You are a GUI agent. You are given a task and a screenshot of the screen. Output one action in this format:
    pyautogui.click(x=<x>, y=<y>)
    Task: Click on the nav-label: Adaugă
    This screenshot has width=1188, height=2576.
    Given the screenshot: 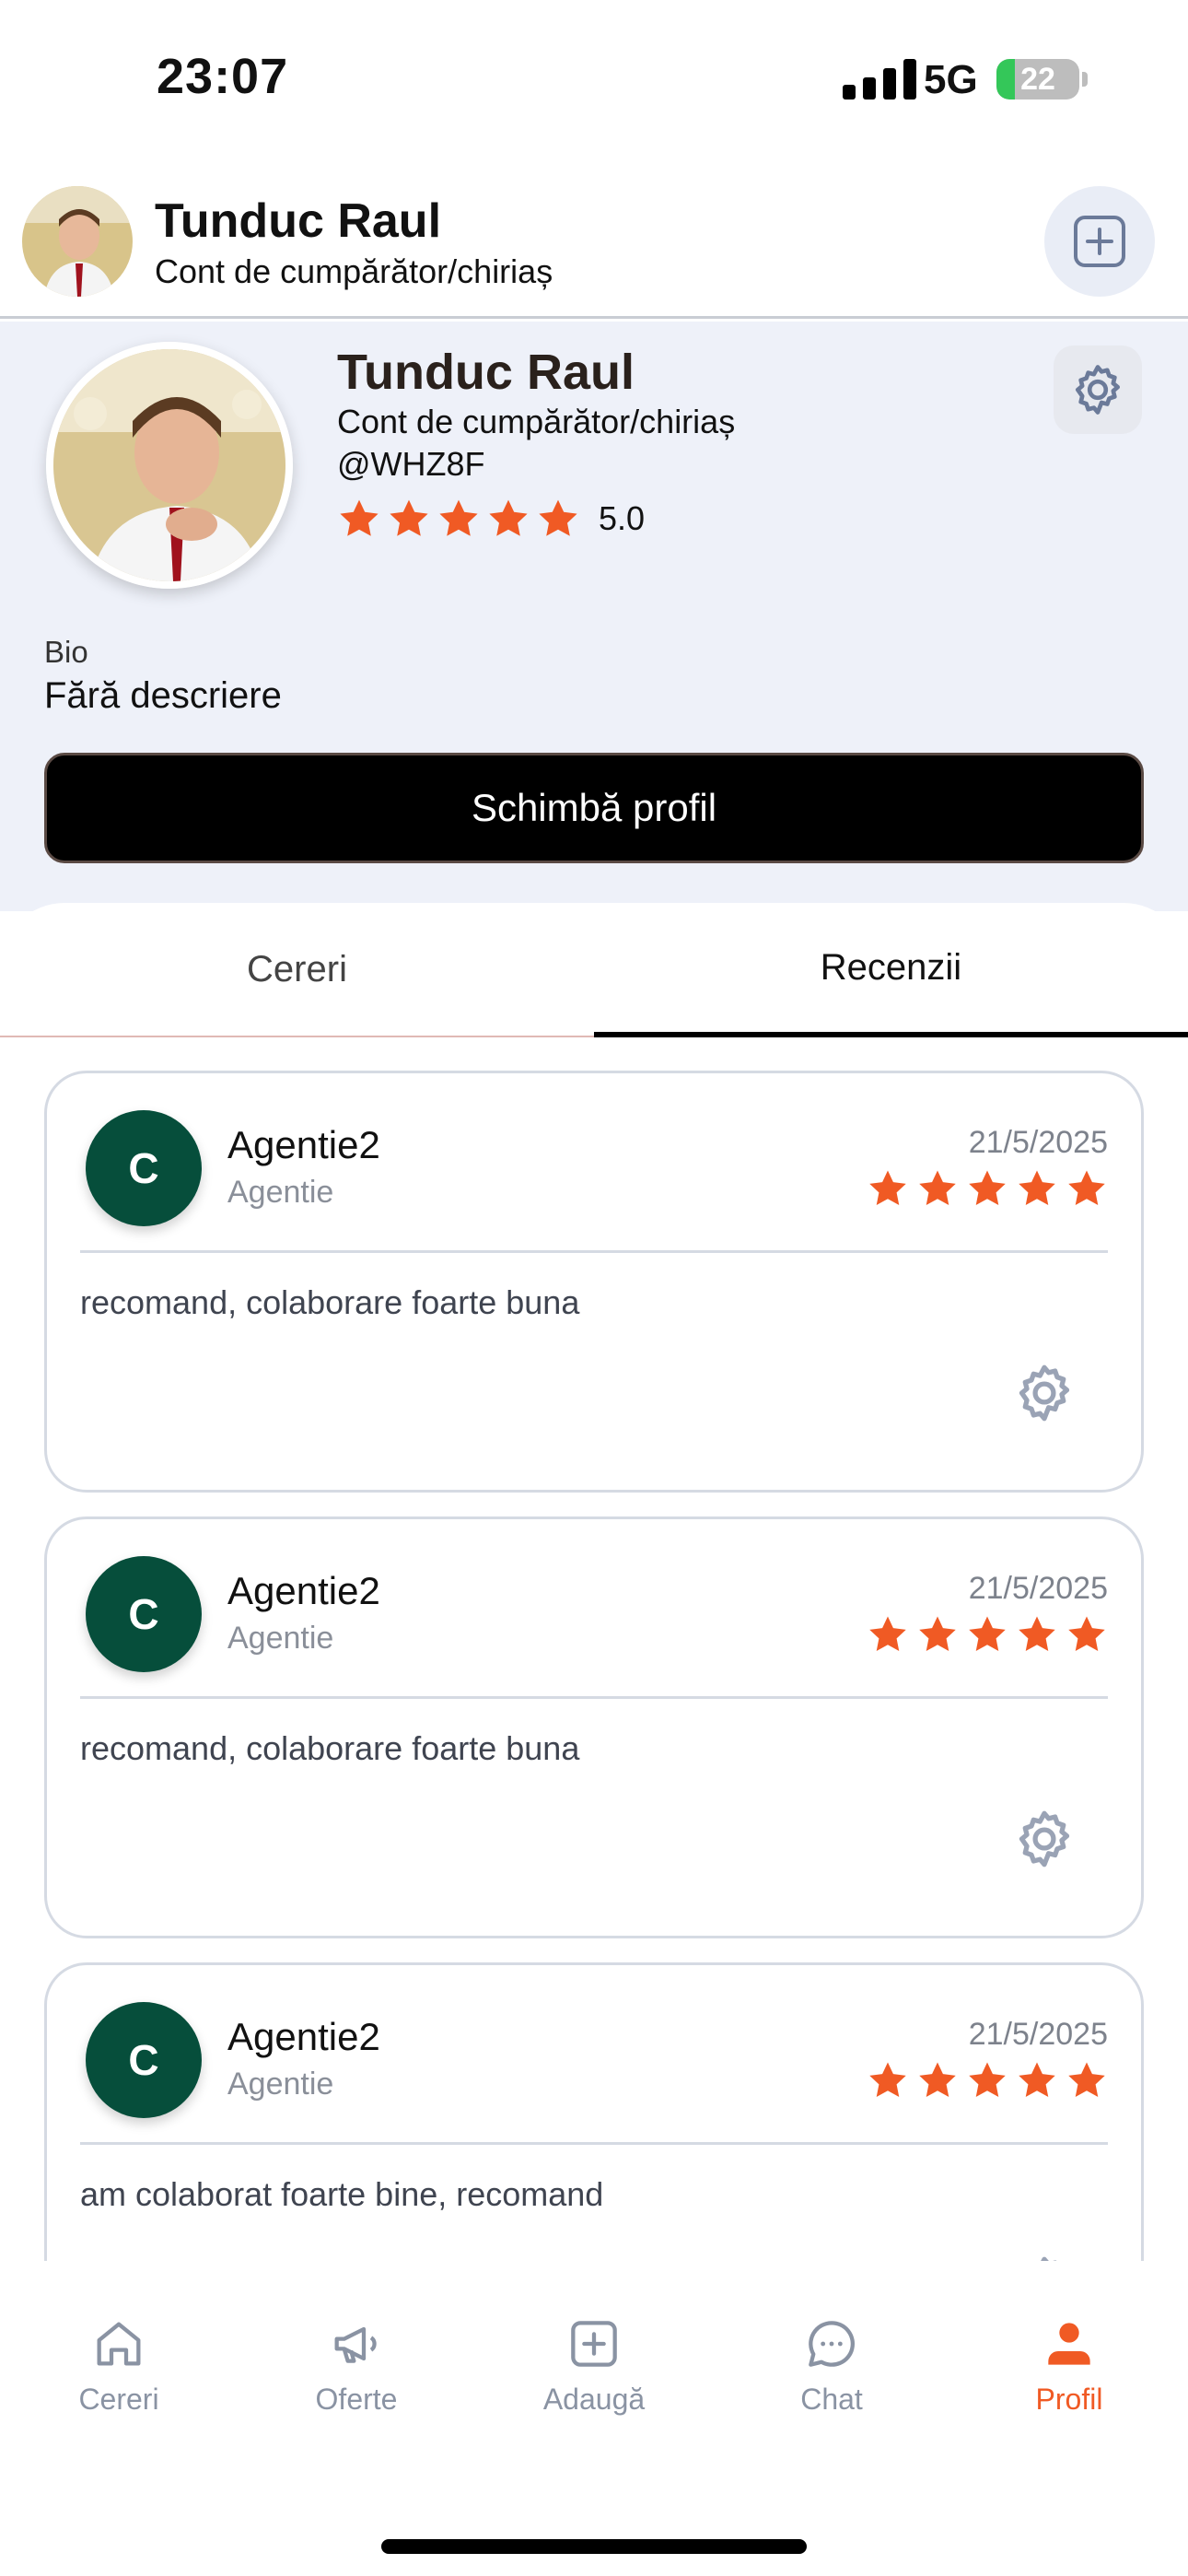 What is the action you would take?
    pyautogui.click(x=594, y=2399)
    